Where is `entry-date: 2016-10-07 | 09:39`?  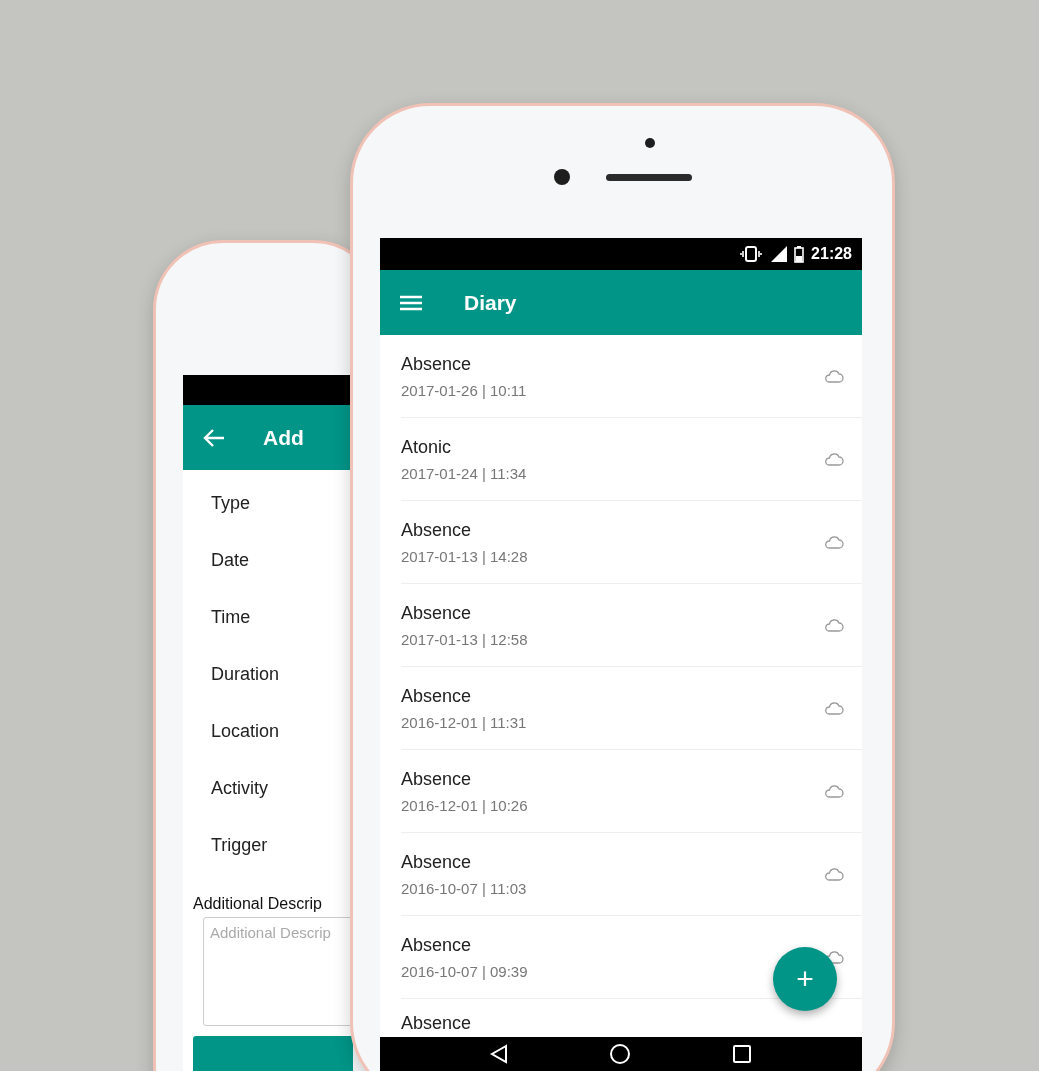 entry-date: 2016-10-07 | 09:39 is located at coordinates (464, 971).